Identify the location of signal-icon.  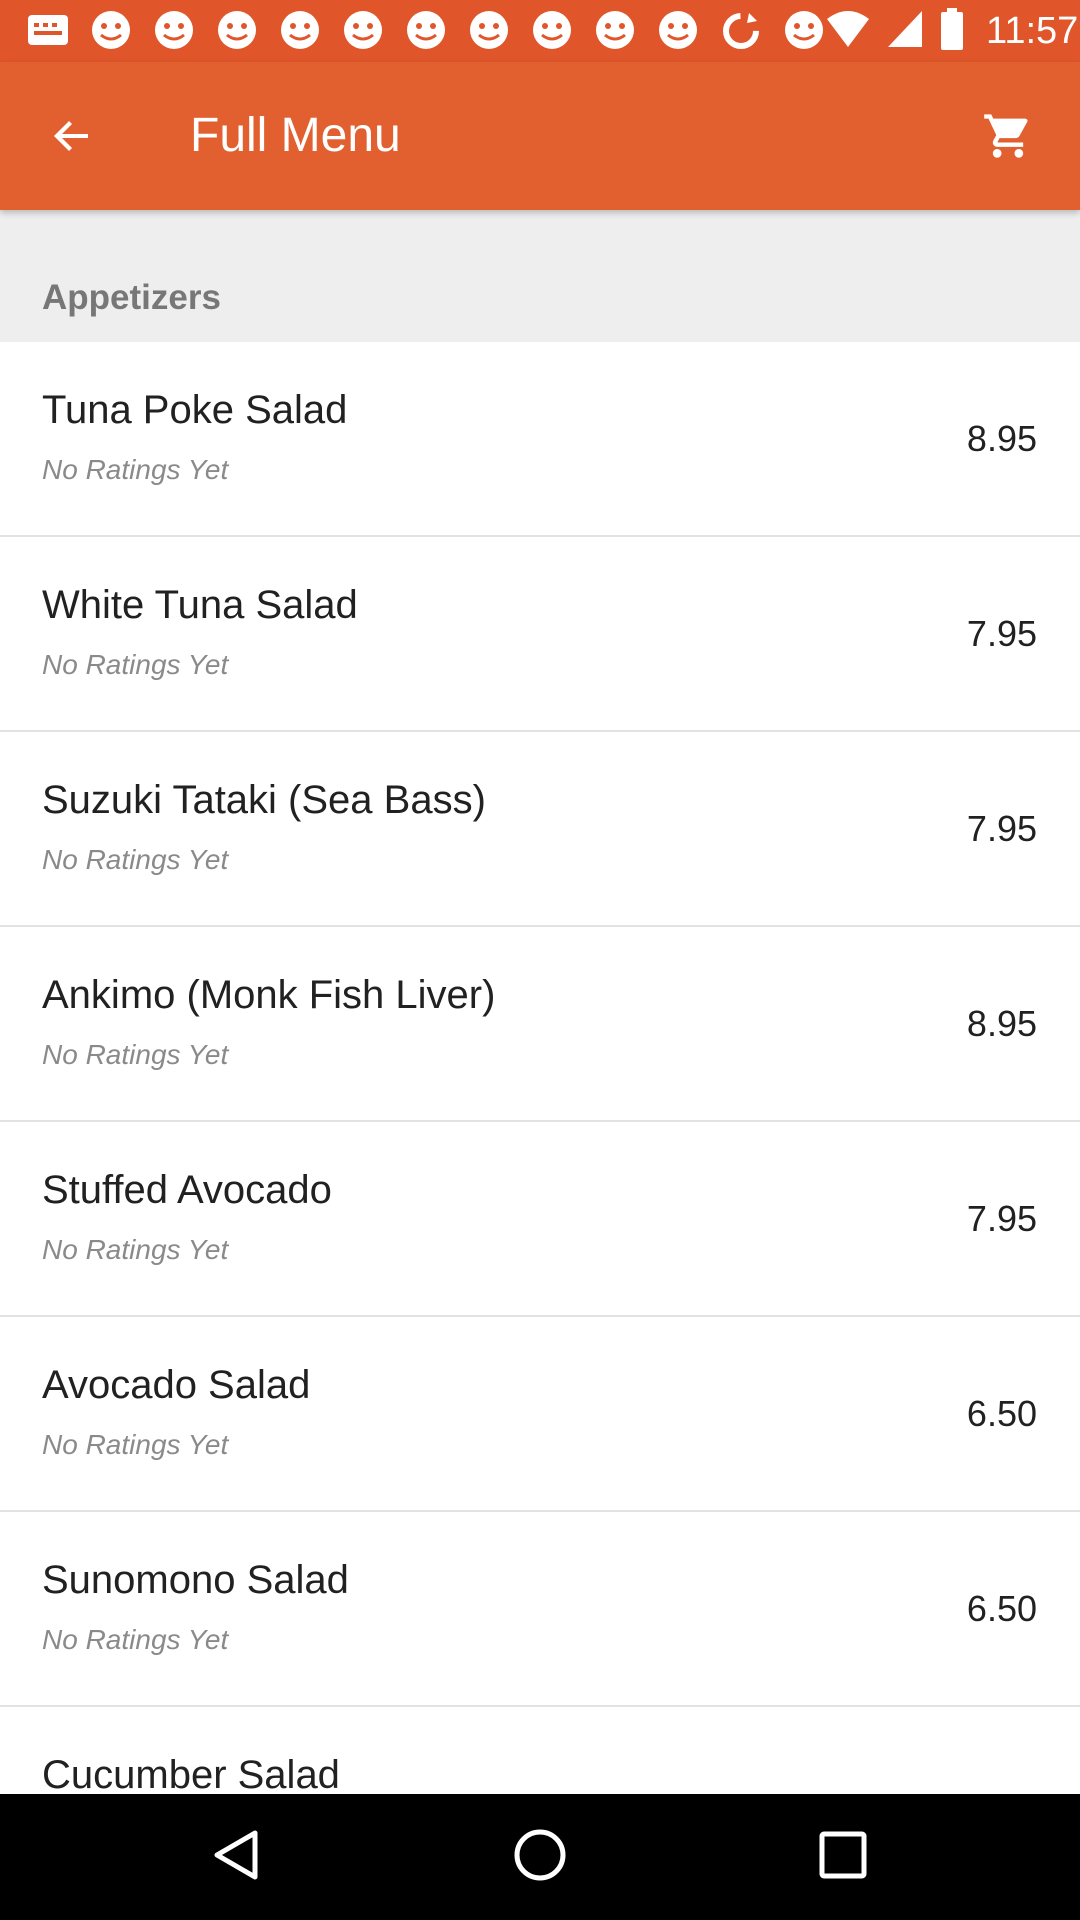
(905, 31).